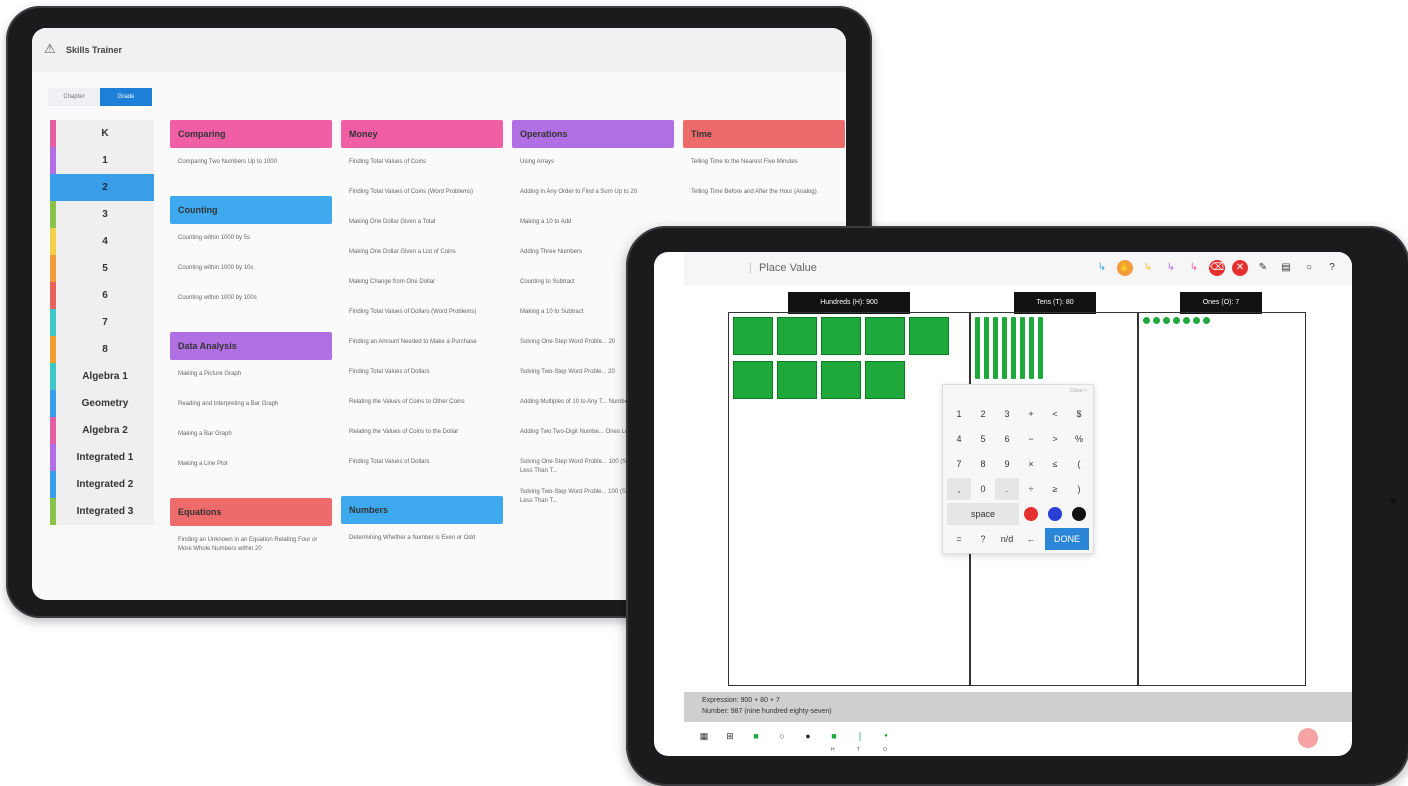 This screenshot has height=786, width=1408. What do you see at coordinates (730, 736) in the screenshot?
I see `add-box-icon: ⊞` at bounding box center [730, 736].